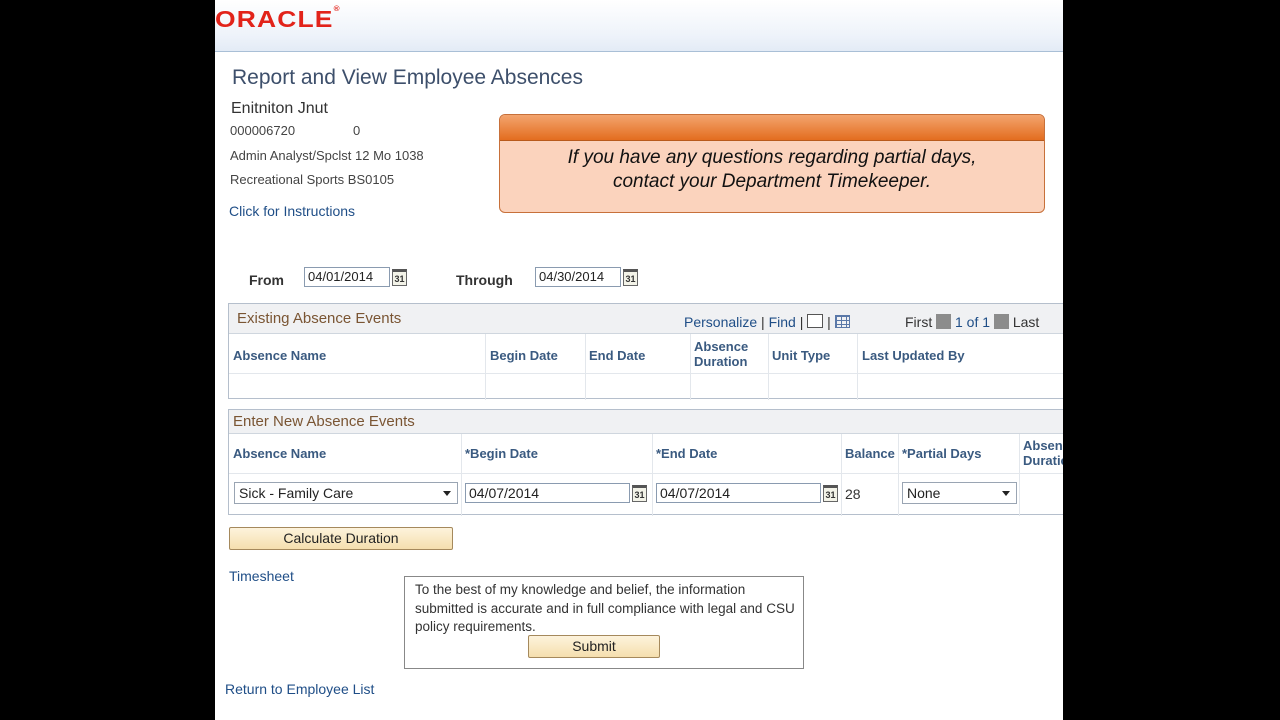 The height and width of the screenshot is (720, 1280). I want to click on top-banner: ORACLE®, so click(639, 26).